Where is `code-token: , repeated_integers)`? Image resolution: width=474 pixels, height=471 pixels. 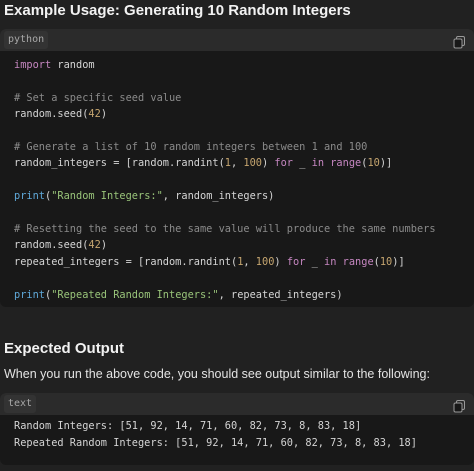 code-token: , repeated_integers) is located at coordinates (280, 294).